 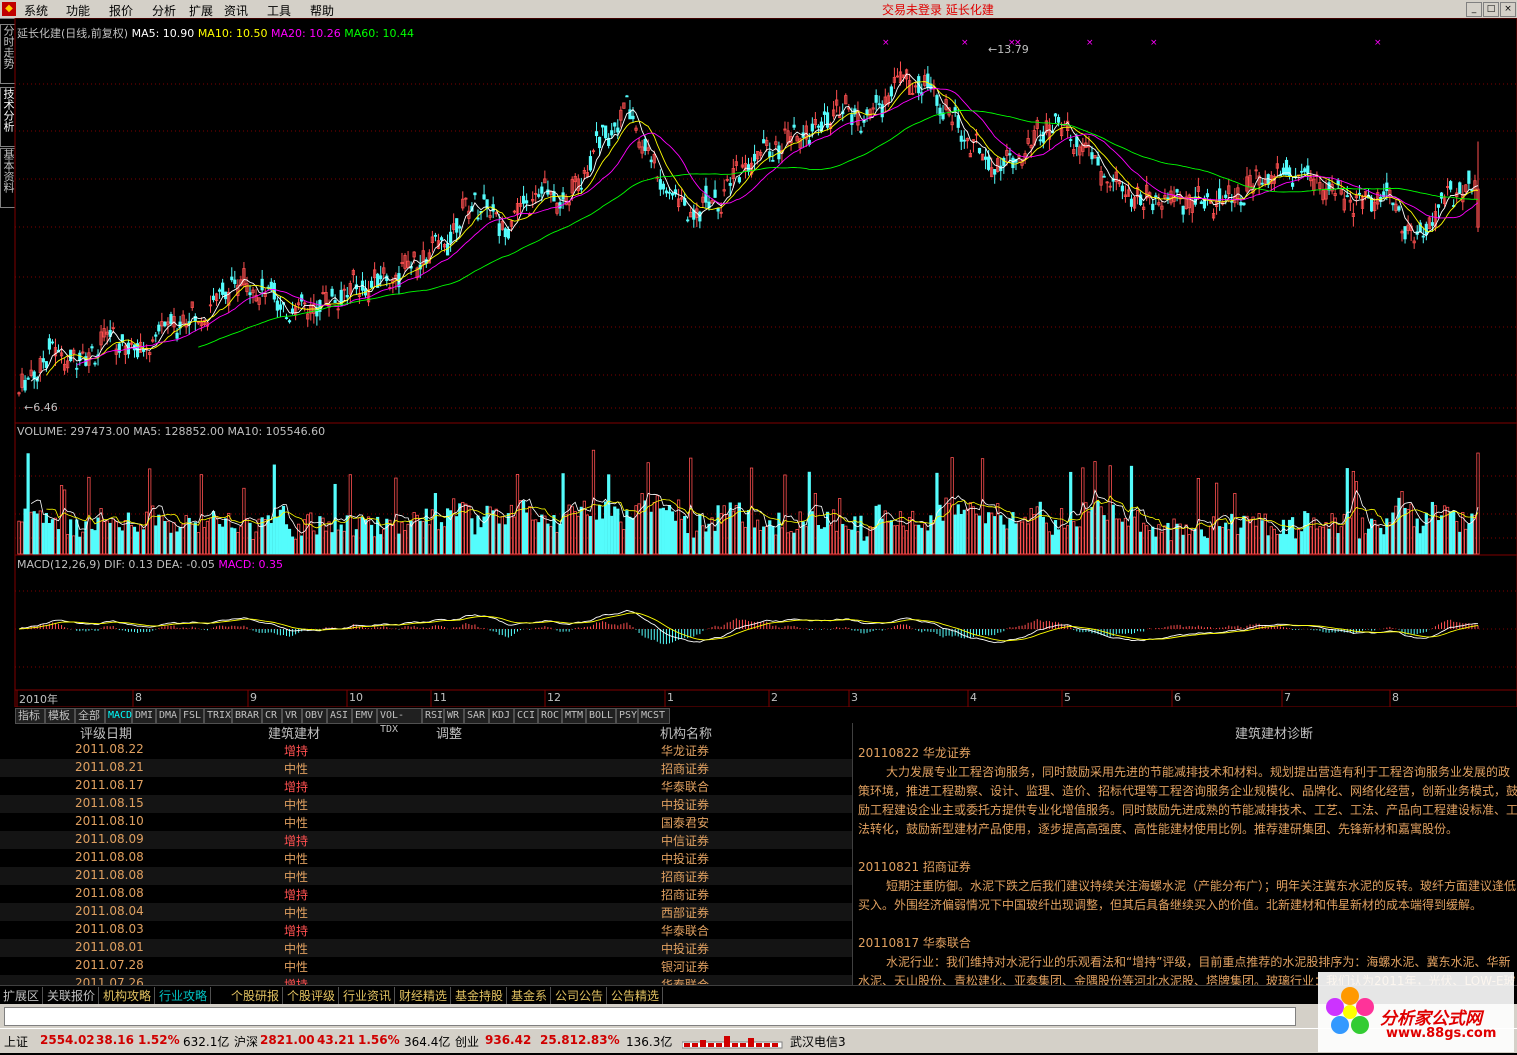 I want to click on indicator-tab: MCST, so click(x=654, y=716).